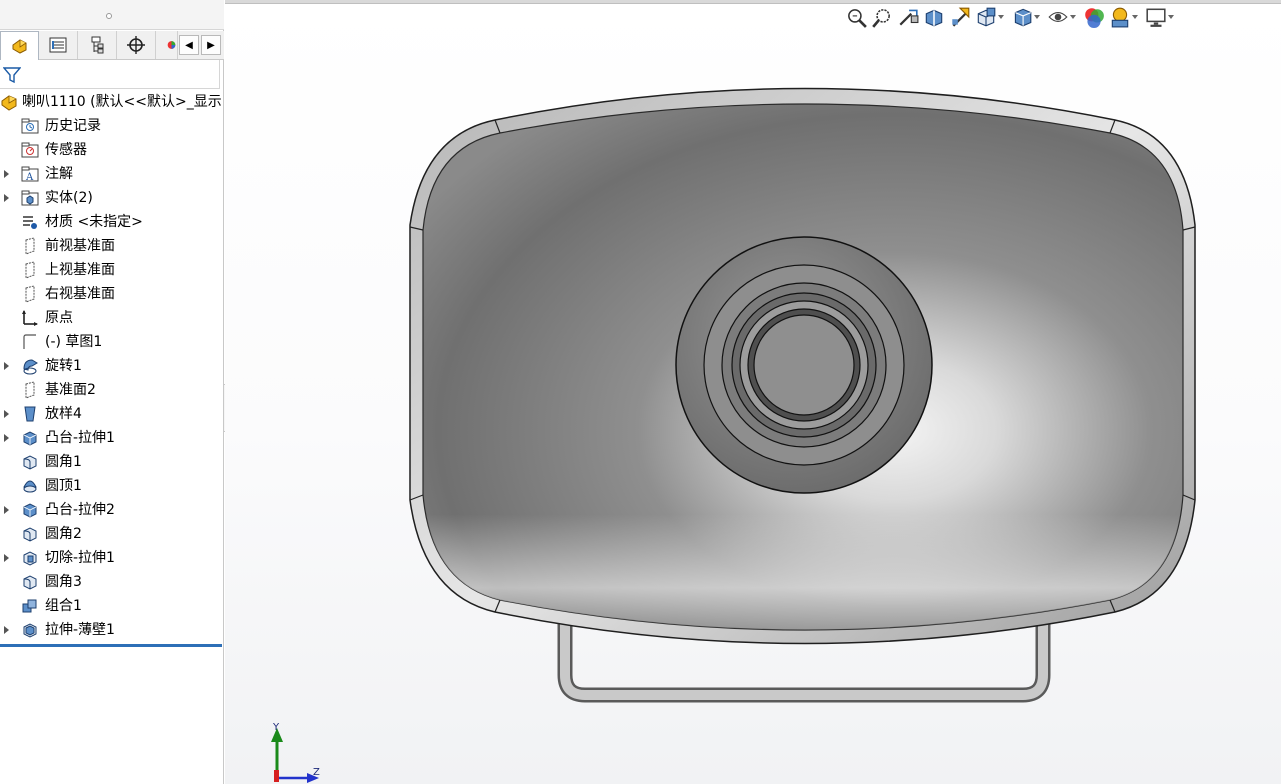 The image size is (1281, 784). What do you see at coordinates (30, 558) in the screenshot?
I see `cut-extrude-icon` at bounding box center [30, 558].